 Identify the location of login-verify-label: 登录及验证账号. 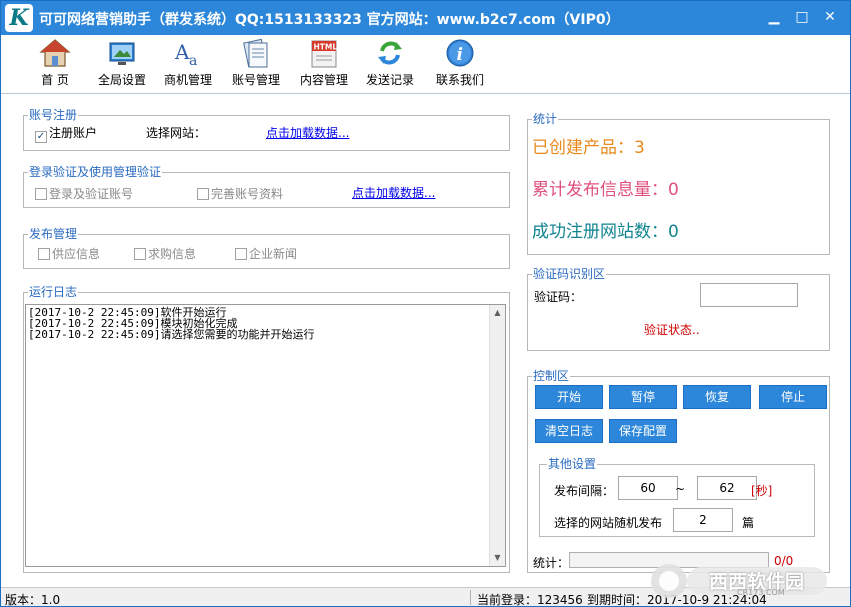
(91, 194).